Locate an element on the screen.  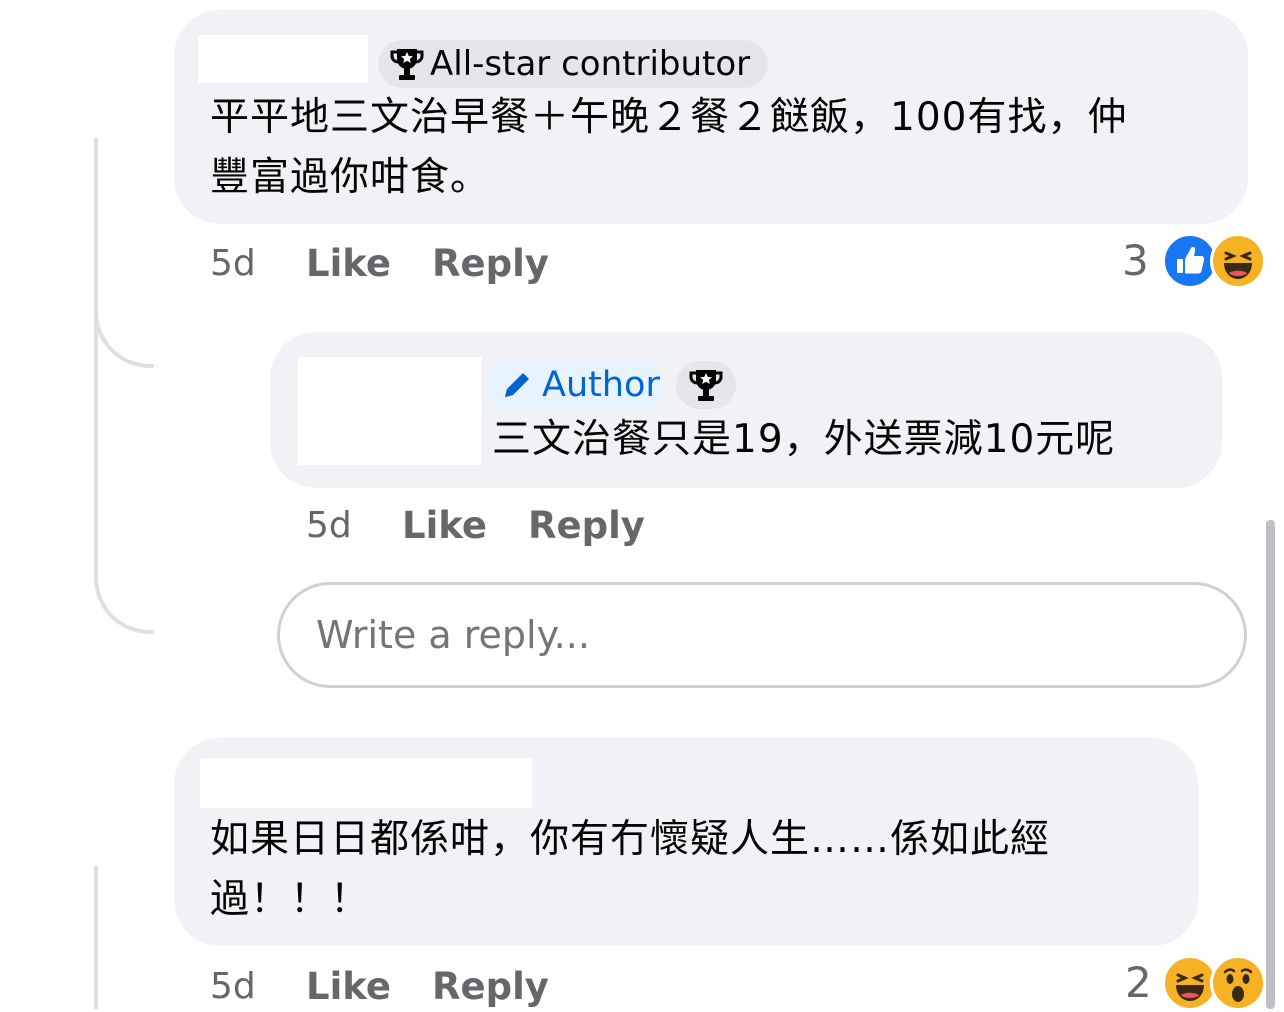
reaction-count: 2 is located at coordinates (1138, 982).